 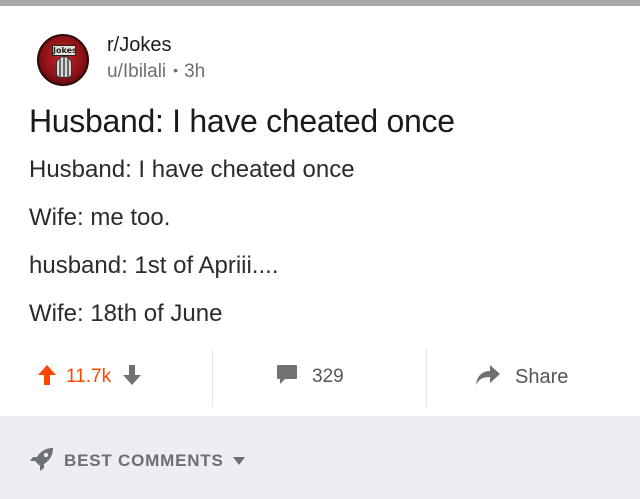 I want to click on body-line: Husband: I have cheated once, so click(x=192, y=169).